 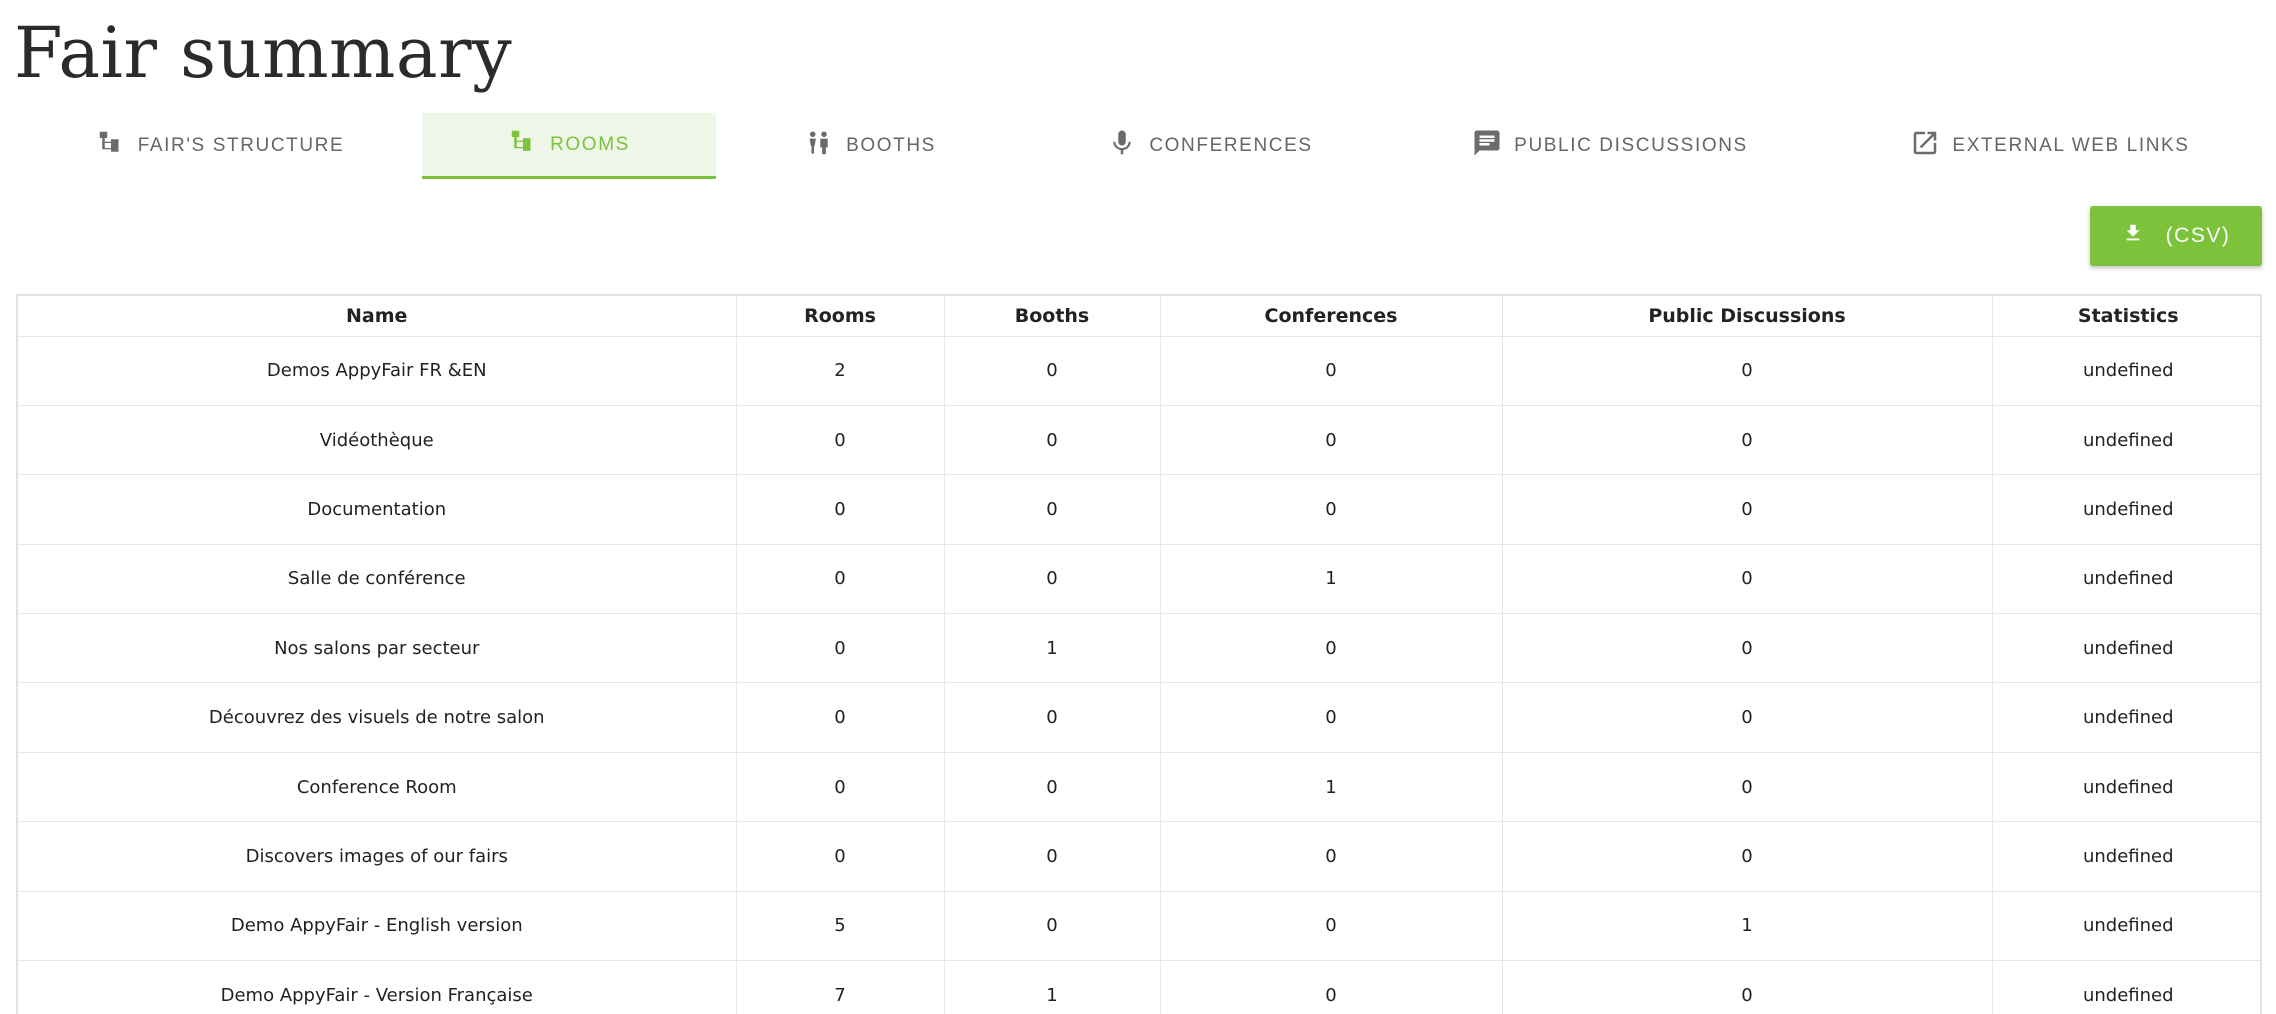 What do you see at coordinates (840, 987) in the screenshot?
I see `cell-rooms: 7` at bounding box center [840, 987].